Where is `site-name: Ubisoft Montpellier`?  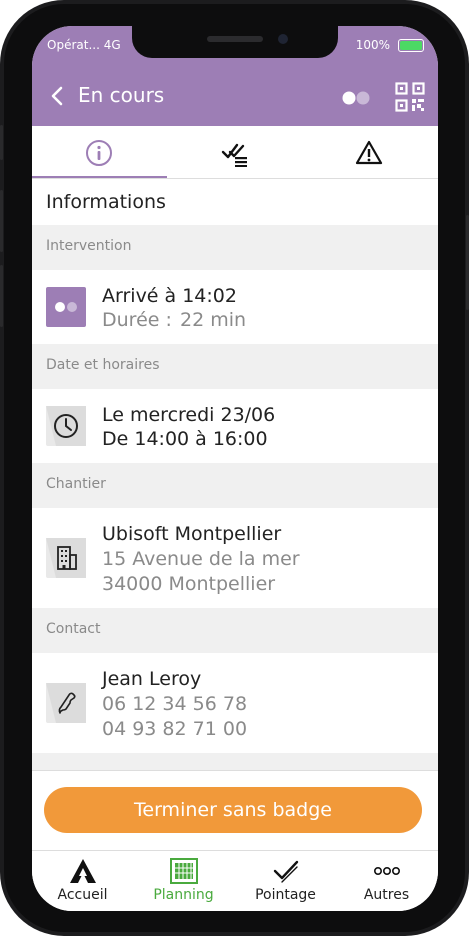 site-name: Ubisoft Montpellier is located at coordinates (192, 534).